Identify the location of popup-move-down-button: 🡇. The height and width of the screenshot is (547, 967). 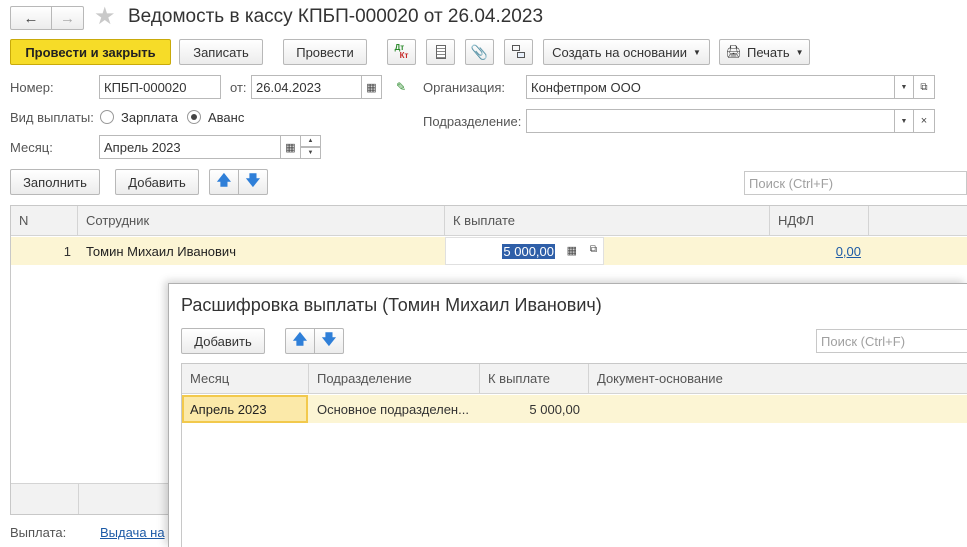
(329, 341).